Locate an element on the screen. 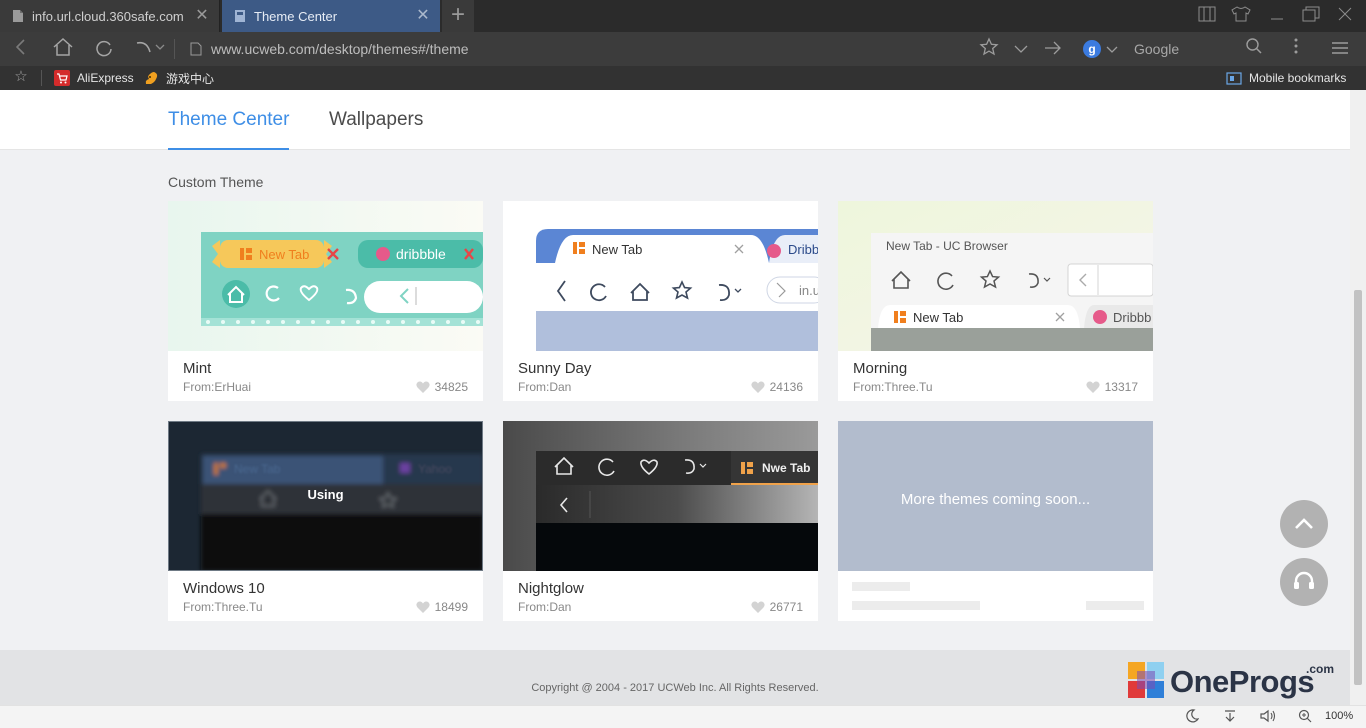 The image size is (1366, 728). like-count-value: 26771 is located at coordinates (786, 607).